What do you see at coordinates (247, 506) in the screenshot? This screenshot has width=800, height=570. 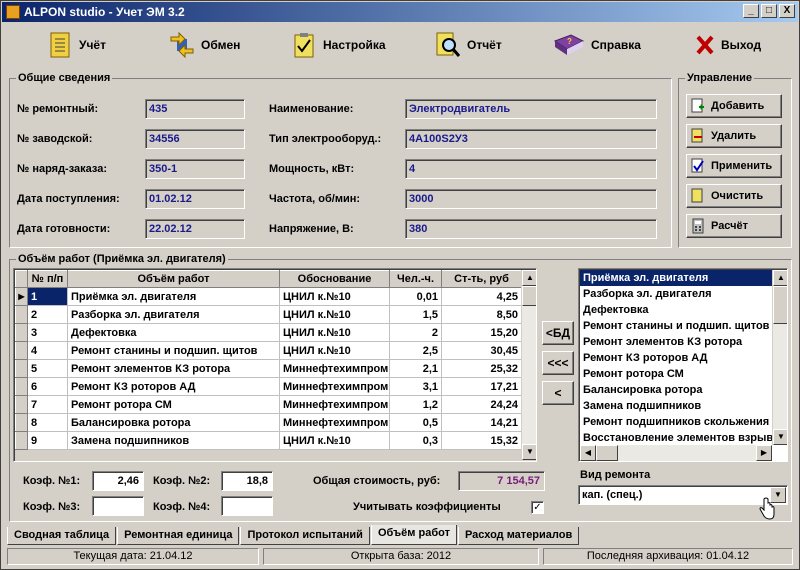 I see `coef4-input` at bounding box center [247, 506].